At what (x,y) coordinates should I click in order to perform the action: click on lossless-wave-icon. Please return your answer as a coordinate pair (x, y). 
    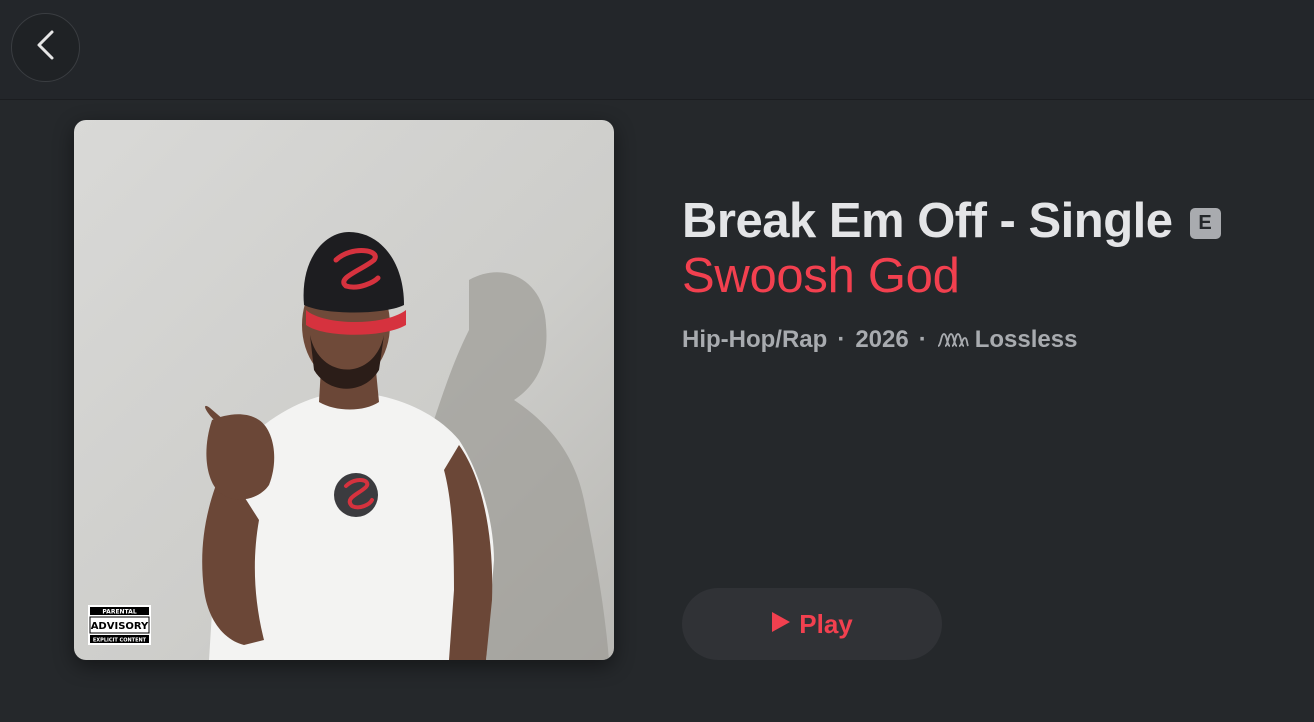
    Looking at the image, I should click on (953, 340).